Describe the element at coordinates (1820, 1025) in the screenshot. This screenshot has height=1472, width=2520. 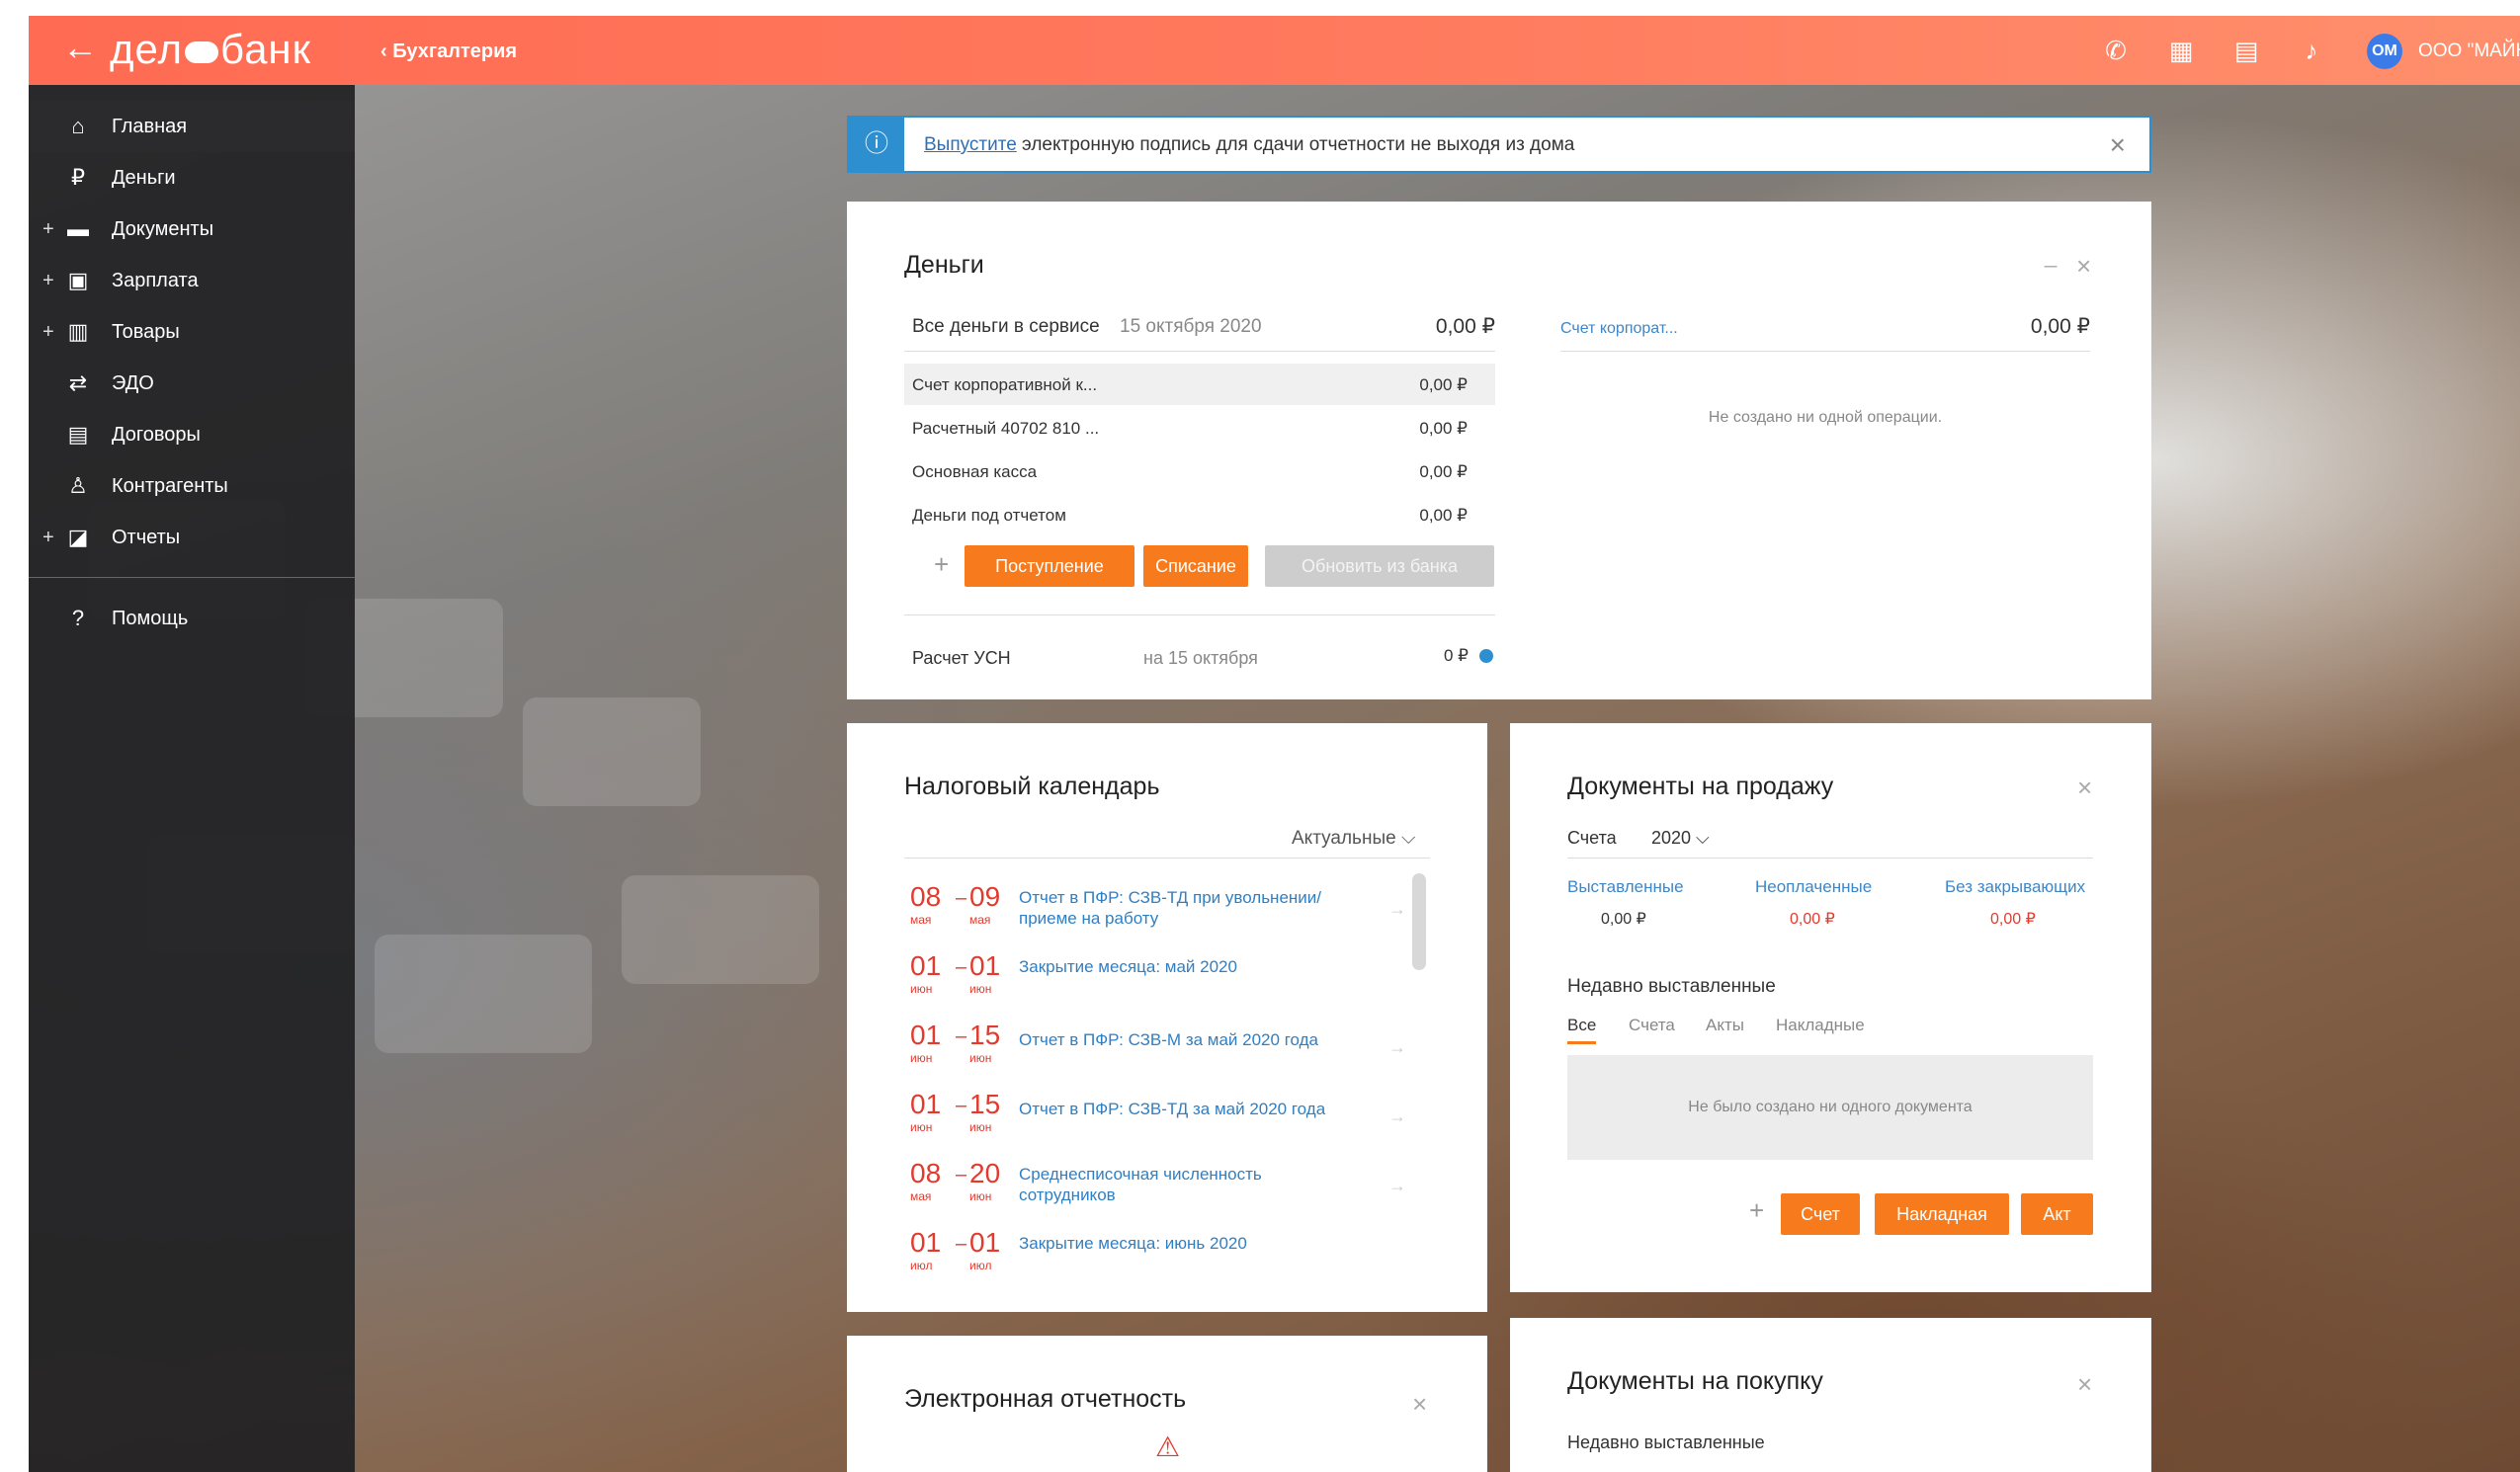
I see `tab-waybills: Накладные` at that location.